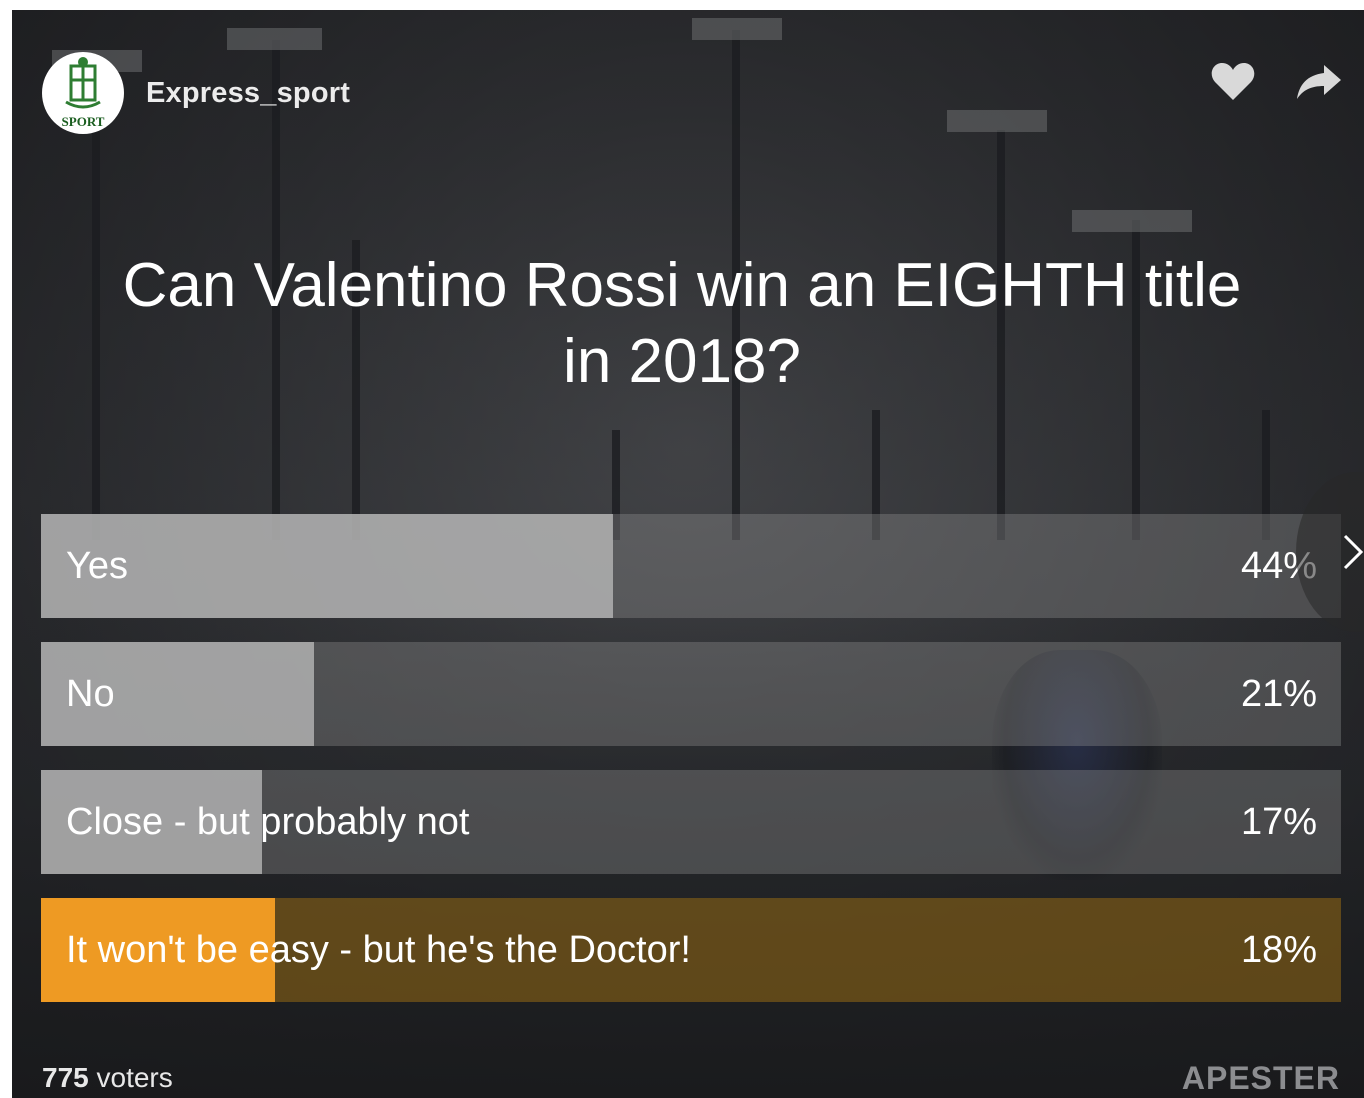 The image size is (1364, 1098). I want to click on option-label: No, so click(90, 694).